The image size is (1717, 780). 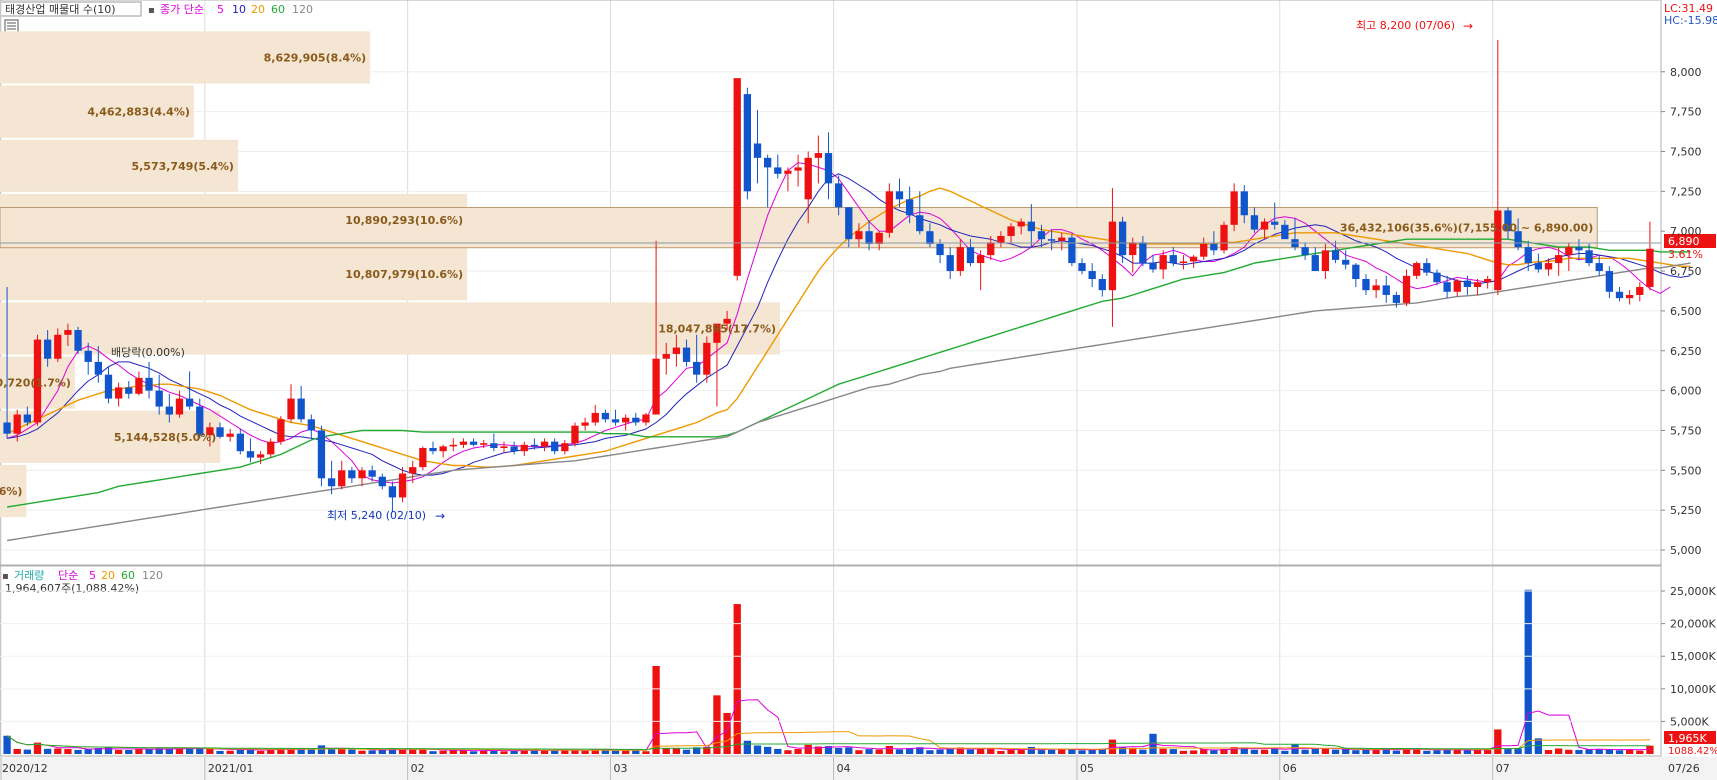 I want to click on volume-profile-label: 579,646(0.6%), so click(x=11, y=491).